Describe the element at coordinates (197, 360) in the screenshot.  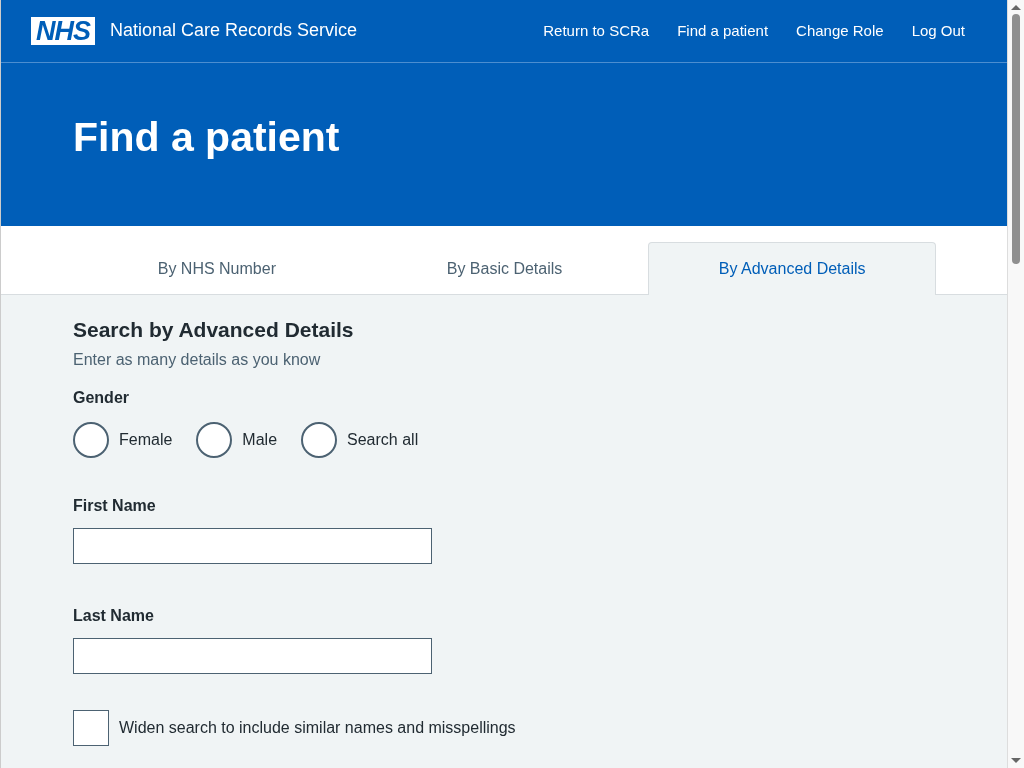
I see `hint-text: Enter as many details as you know` at that location.